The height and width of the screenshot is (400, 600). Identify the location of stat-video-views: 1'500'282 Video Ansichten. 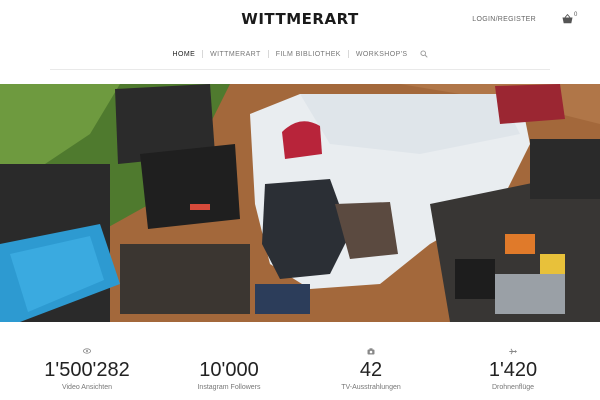
(87, 369).